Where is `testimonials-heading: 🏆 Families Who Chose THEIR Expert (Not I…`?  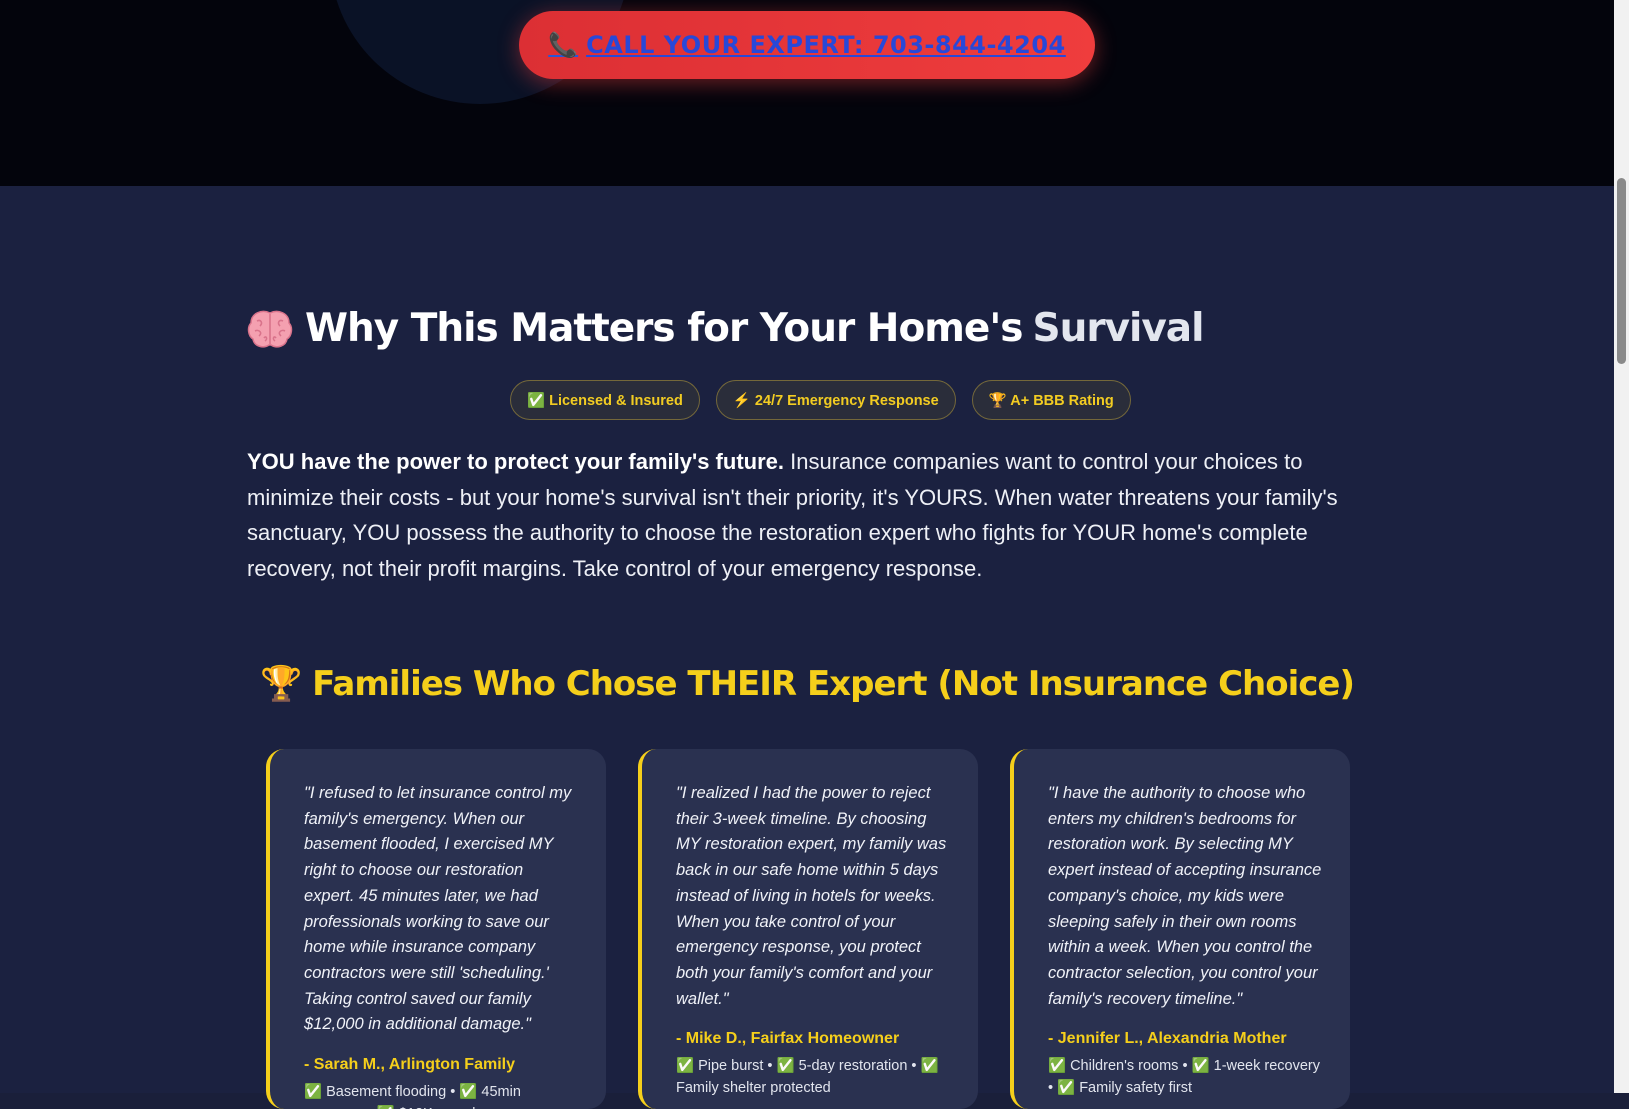 testimonials-heading: 🏆 Families Who Chose THEIR Expert (Not I… is located at coordinates (807, 684).